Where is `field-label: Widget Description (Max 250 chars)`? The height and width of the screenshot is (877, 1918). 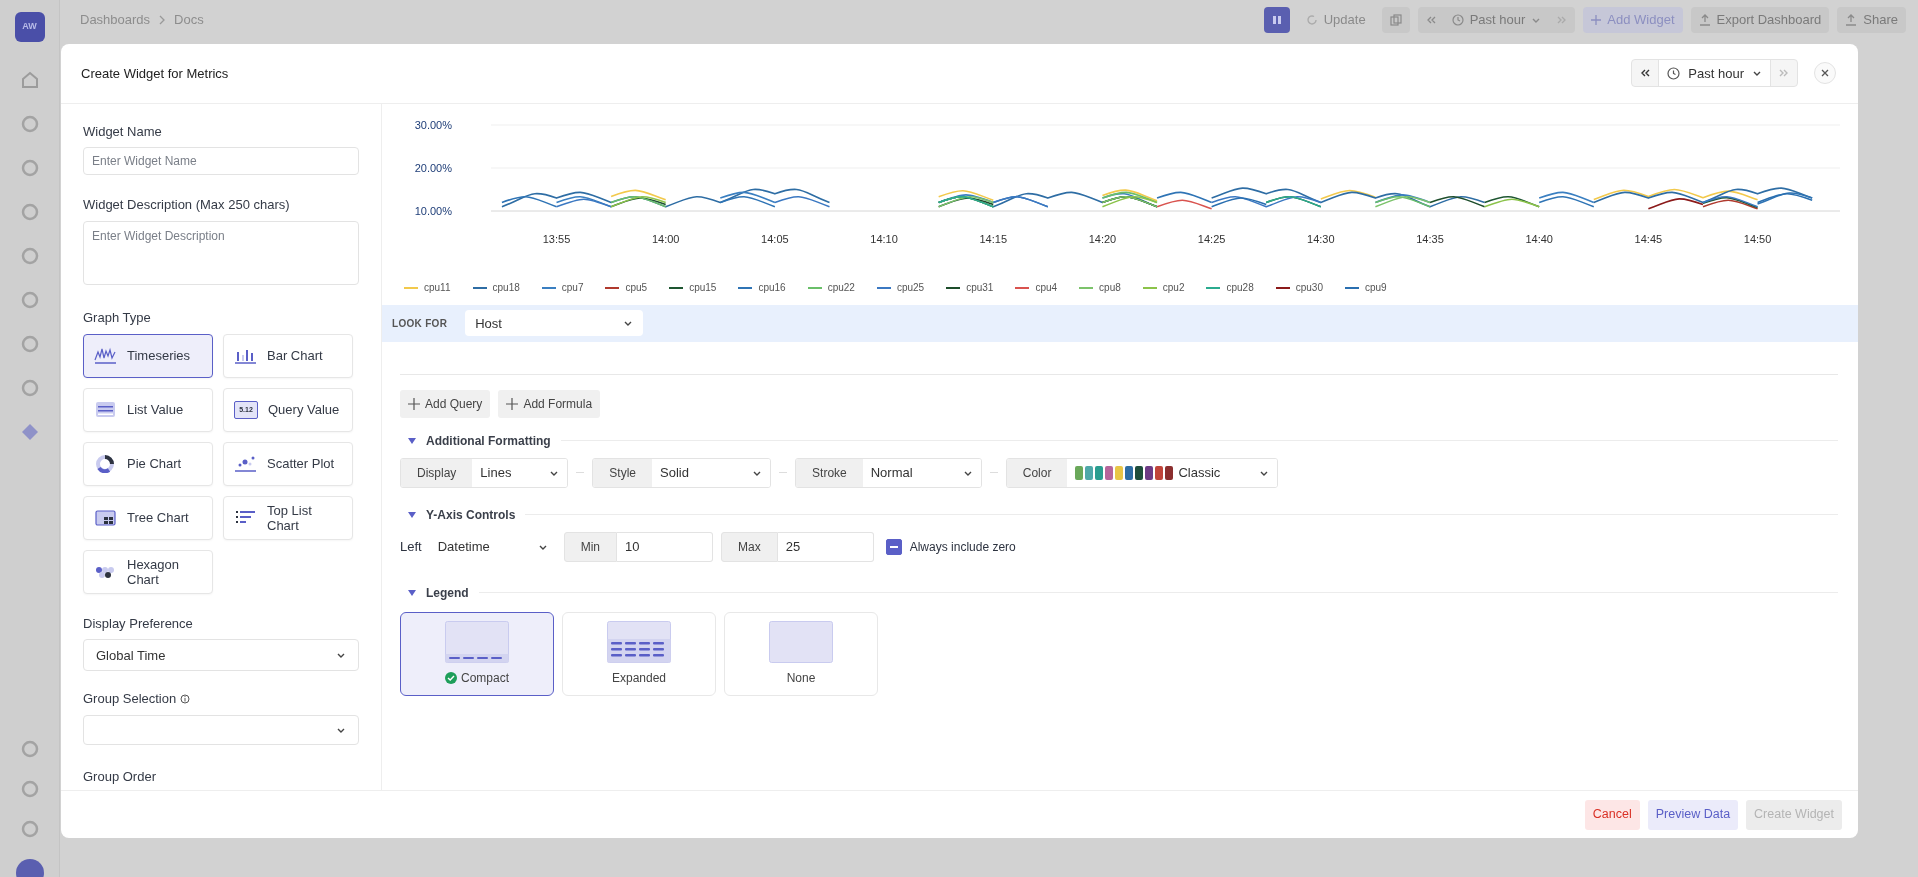
field-label: Widget Description (Max 250 chars) is located at coordinates (186, 205).